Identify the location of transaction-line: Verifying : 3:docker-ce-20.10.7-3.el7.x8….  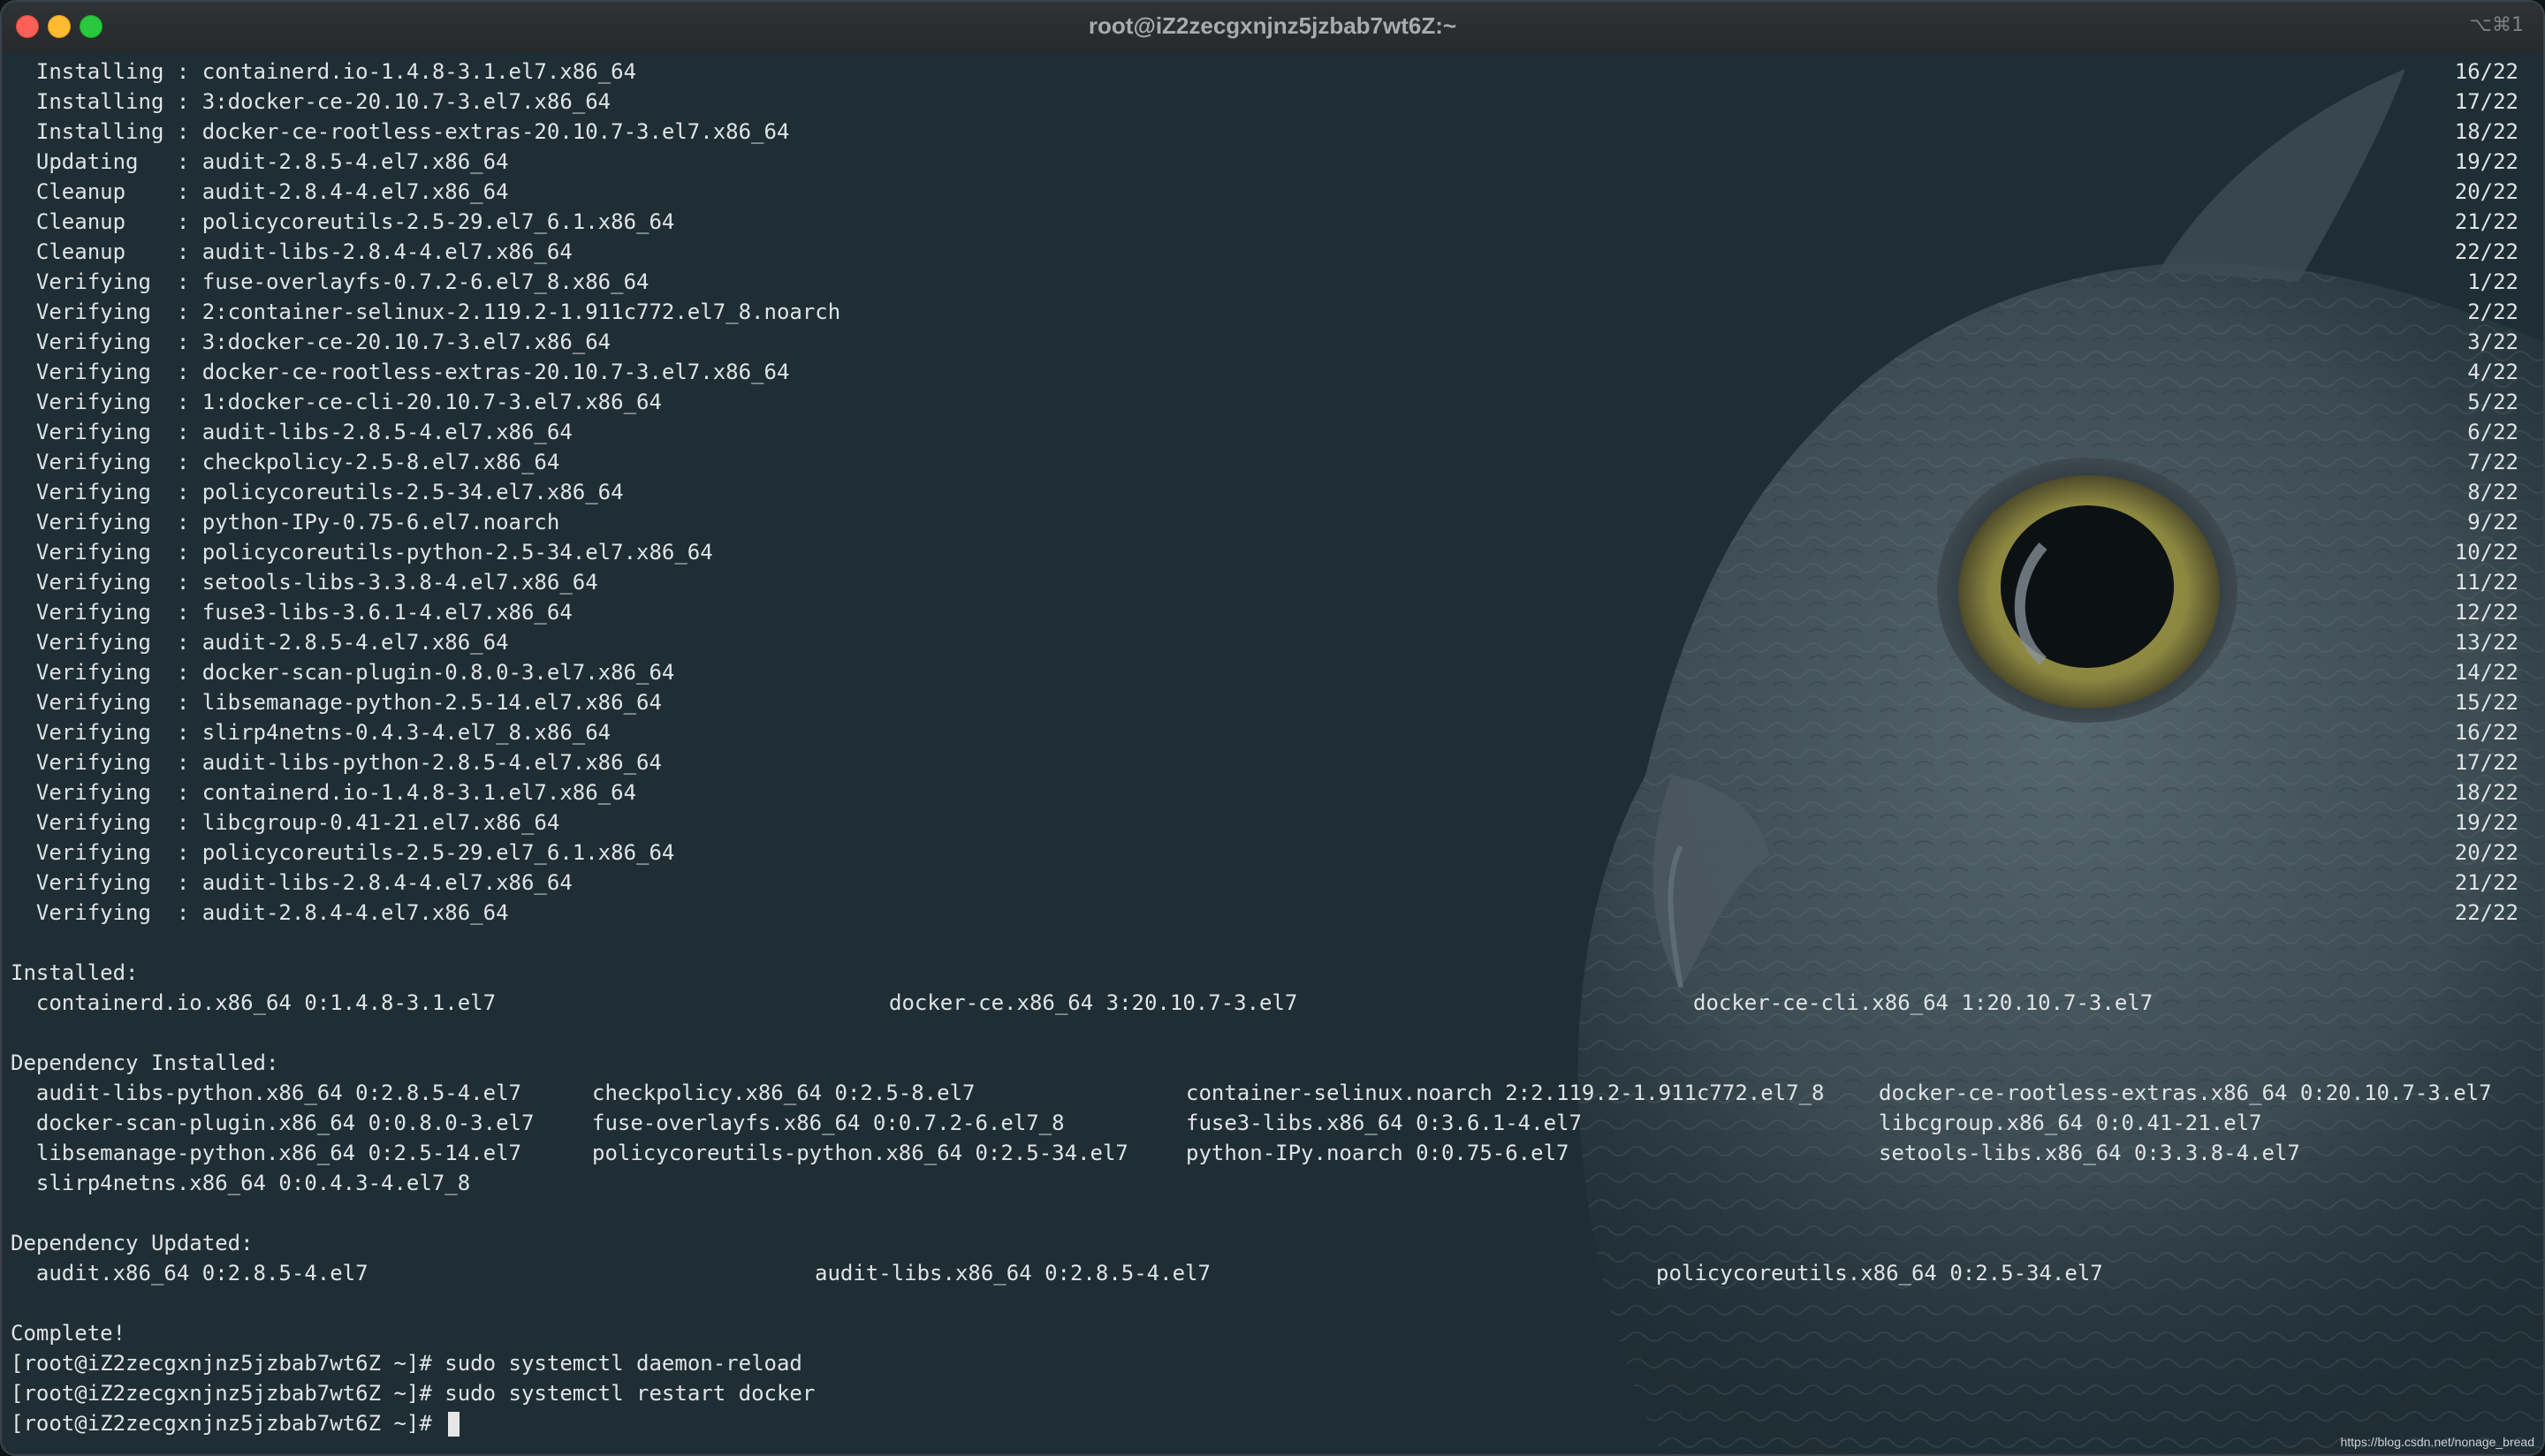
(311, 342).